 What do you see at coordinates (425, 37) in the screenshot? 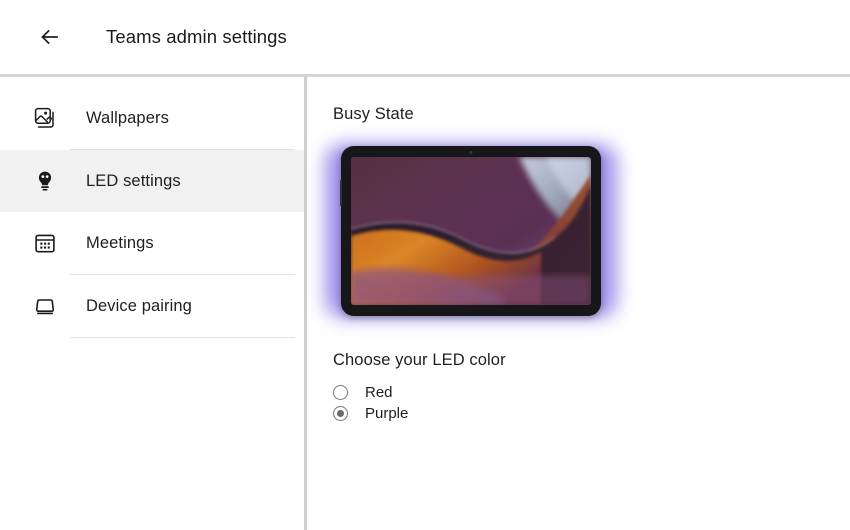
I see `page-header: Teams admin settings` at bounding box center [425, 37].